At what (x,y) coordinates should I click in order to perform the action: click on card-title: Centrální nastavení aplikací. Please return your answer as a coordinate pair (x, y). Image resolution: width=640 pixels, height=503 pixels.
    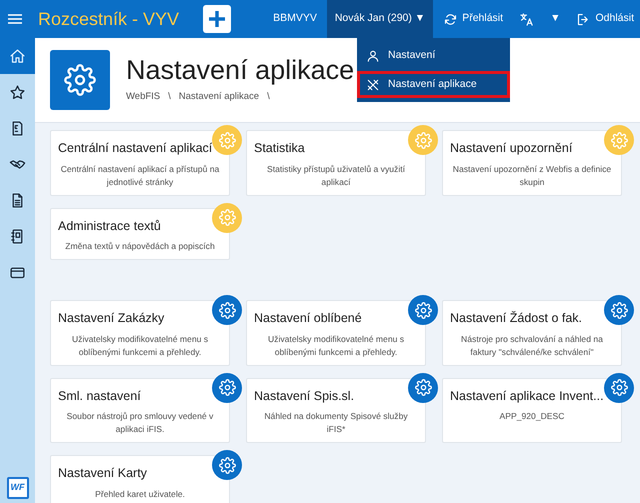
    Looking at the image, I should click on (136, 148).